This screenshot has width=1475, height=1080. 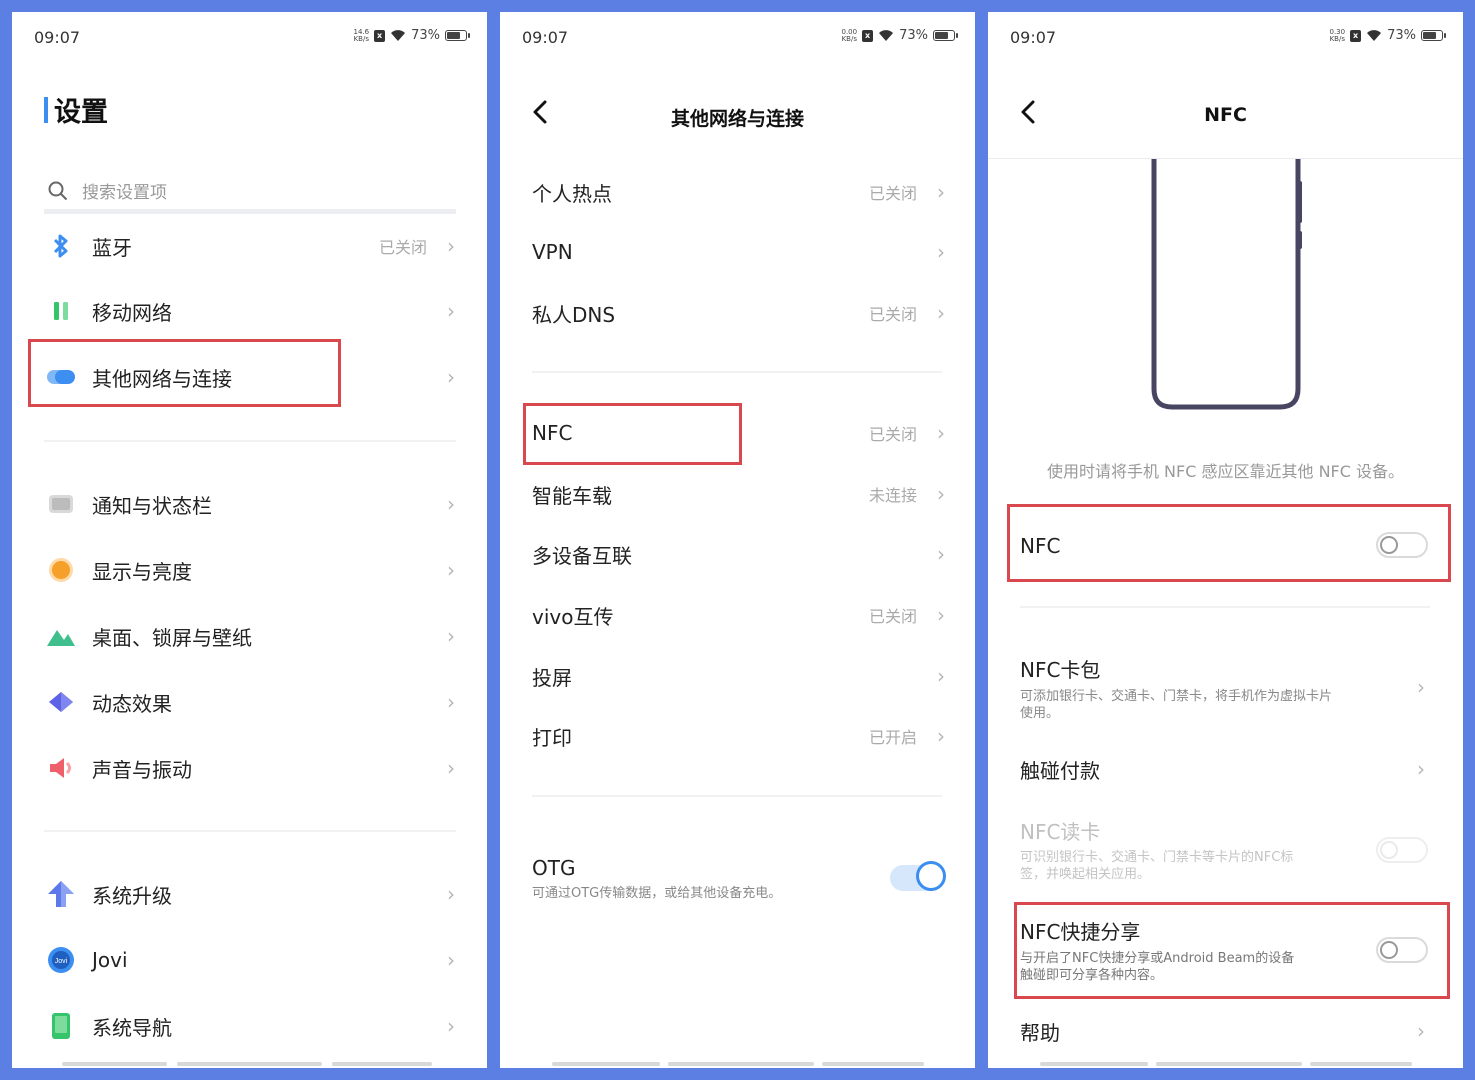 I want to click on status-bar-right: 0.30 KB/s x 73%, so click(x=1387, y=35).